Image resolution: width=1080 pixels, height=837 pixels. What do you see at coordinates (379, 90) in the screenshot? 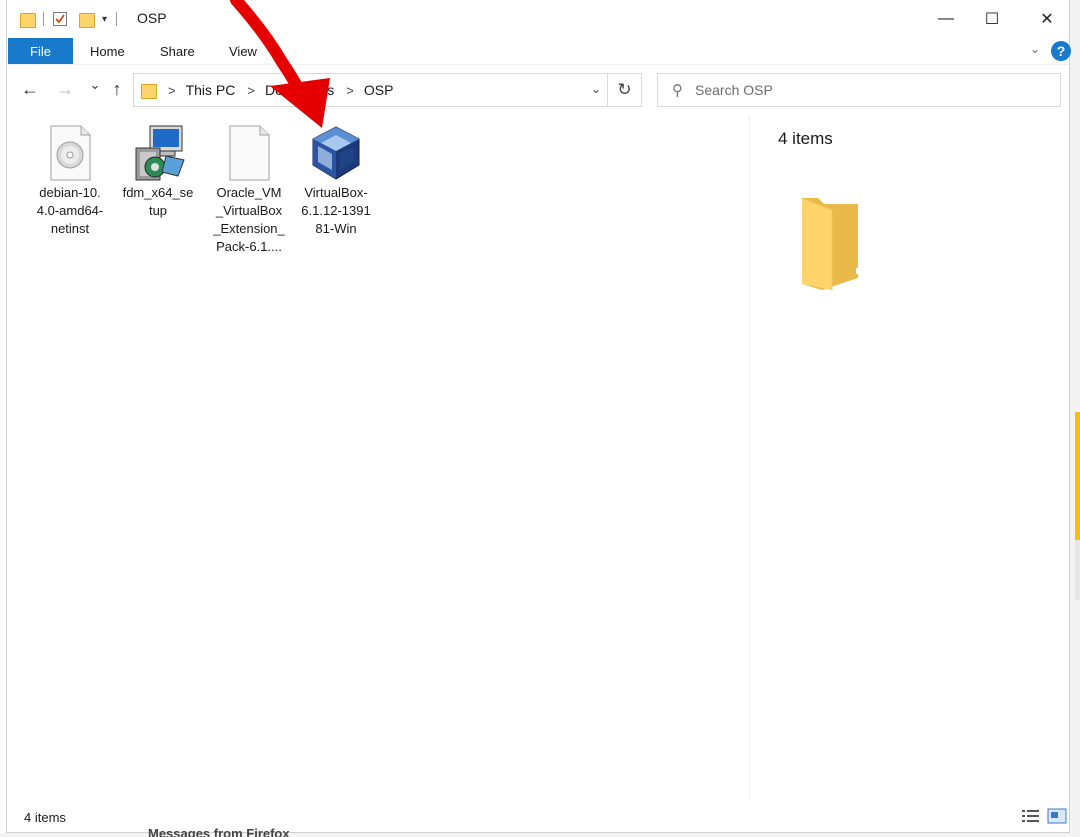
I see `breadcrumb-osp: OSP` at bounding box center [379, 90].